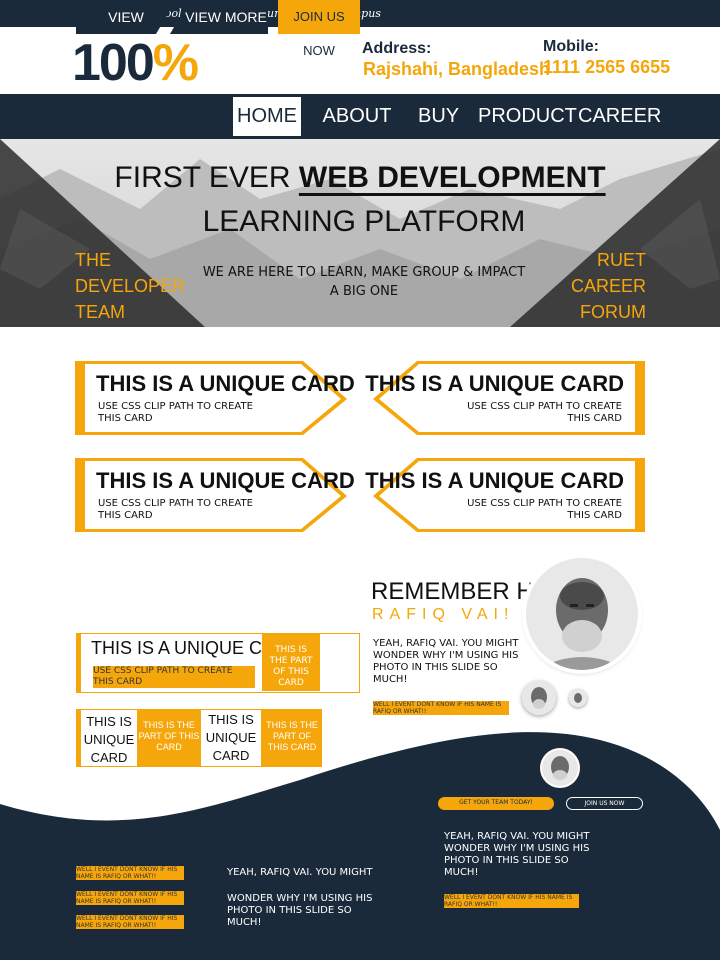 The height and width of the screenshot is (960, 720). I want to click on card-part-box: THIS IS THE PART OF THIS CARD, so click(291, 662).